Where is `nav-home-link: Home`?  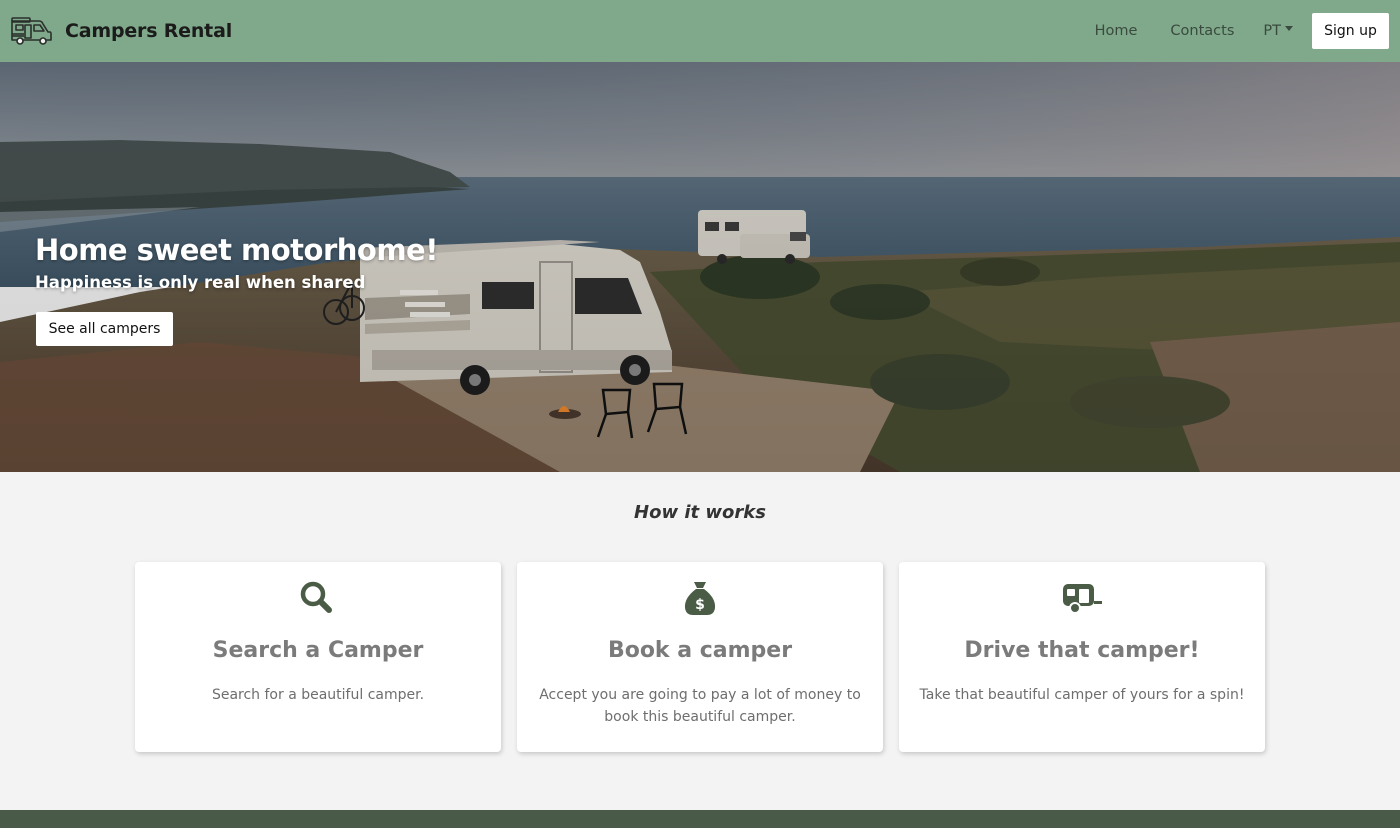
nav-home-link: Home is located at coordinates (1116, 31).